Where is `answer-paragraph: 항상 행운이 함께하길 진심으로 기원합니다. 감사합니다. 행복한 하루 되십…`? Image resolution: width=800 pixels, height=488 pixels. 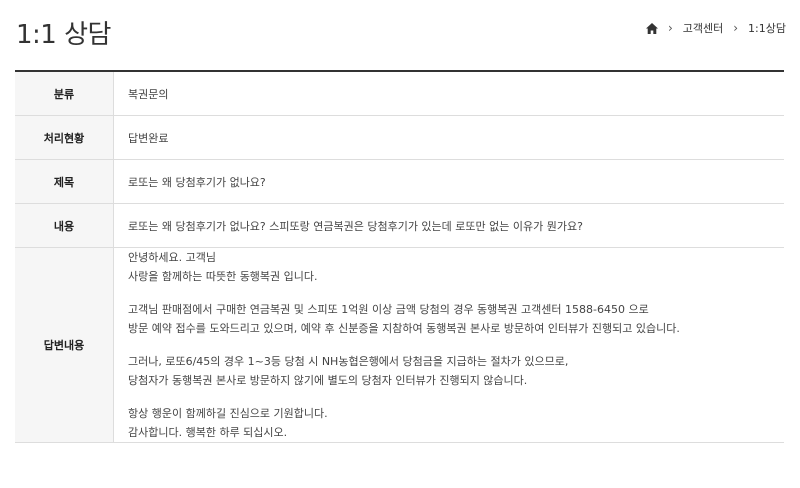
answer-paragraph: 항상 행운이 함께하길 진심으로 기원합니다. 감사합니다. 행복한 하루 되십… is located at coordinates (456, 423).